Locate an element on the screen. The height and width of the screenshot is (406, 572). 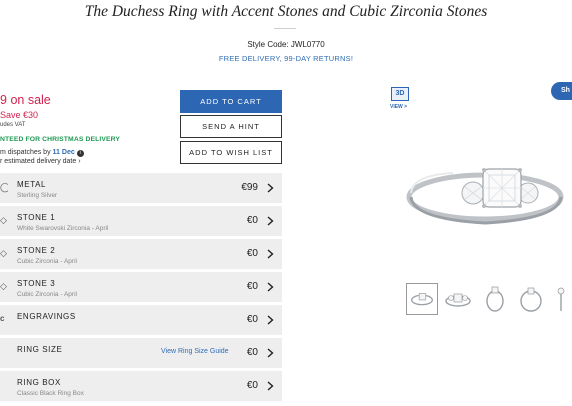
vat-note: udes VAT is located at coordinates (13, 125).